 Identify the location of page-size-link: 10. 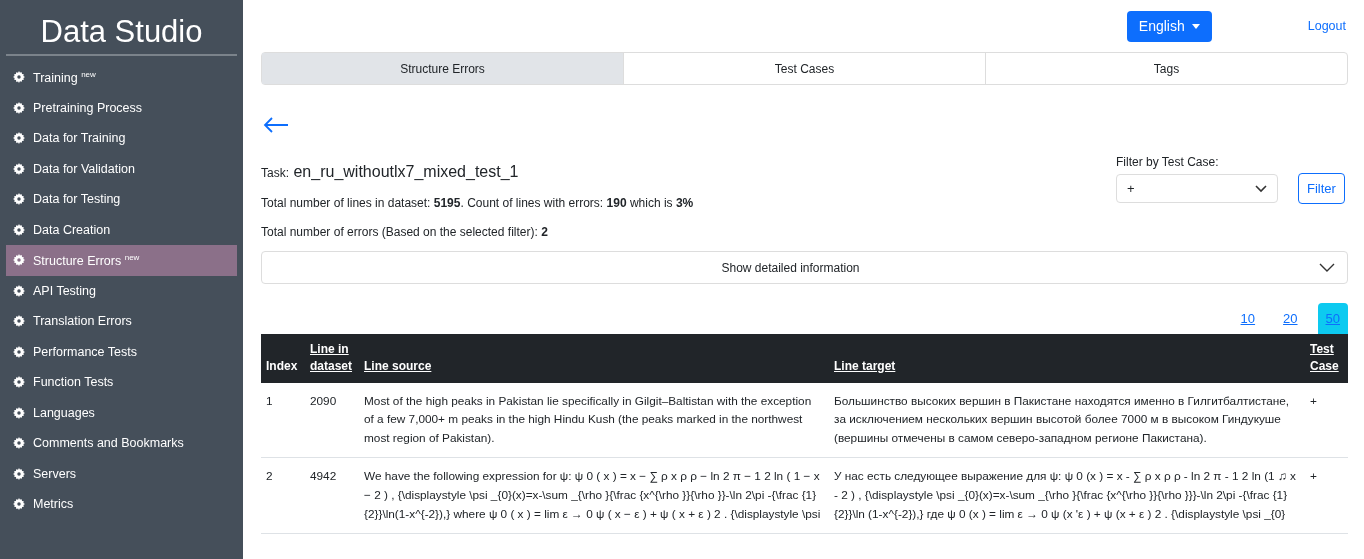
(1248, 318).